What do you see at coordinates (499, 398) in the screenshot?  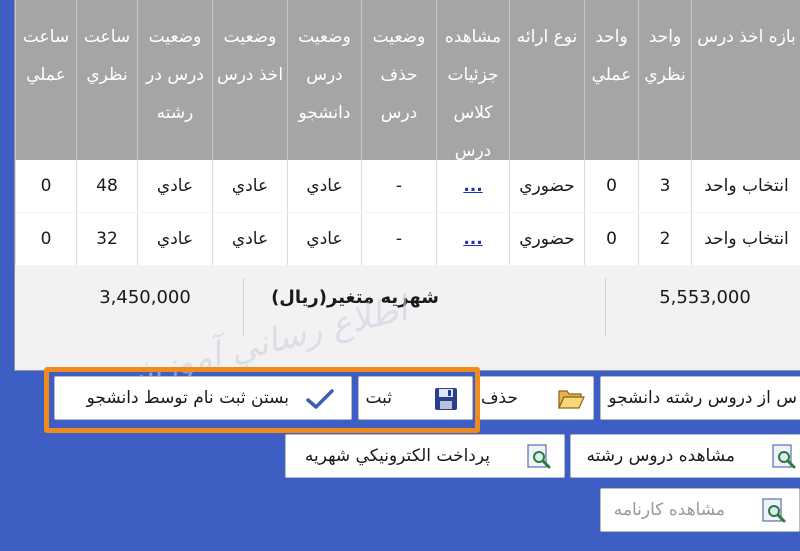 I see `delete-label: حذف` at bounding box center [499, 398].